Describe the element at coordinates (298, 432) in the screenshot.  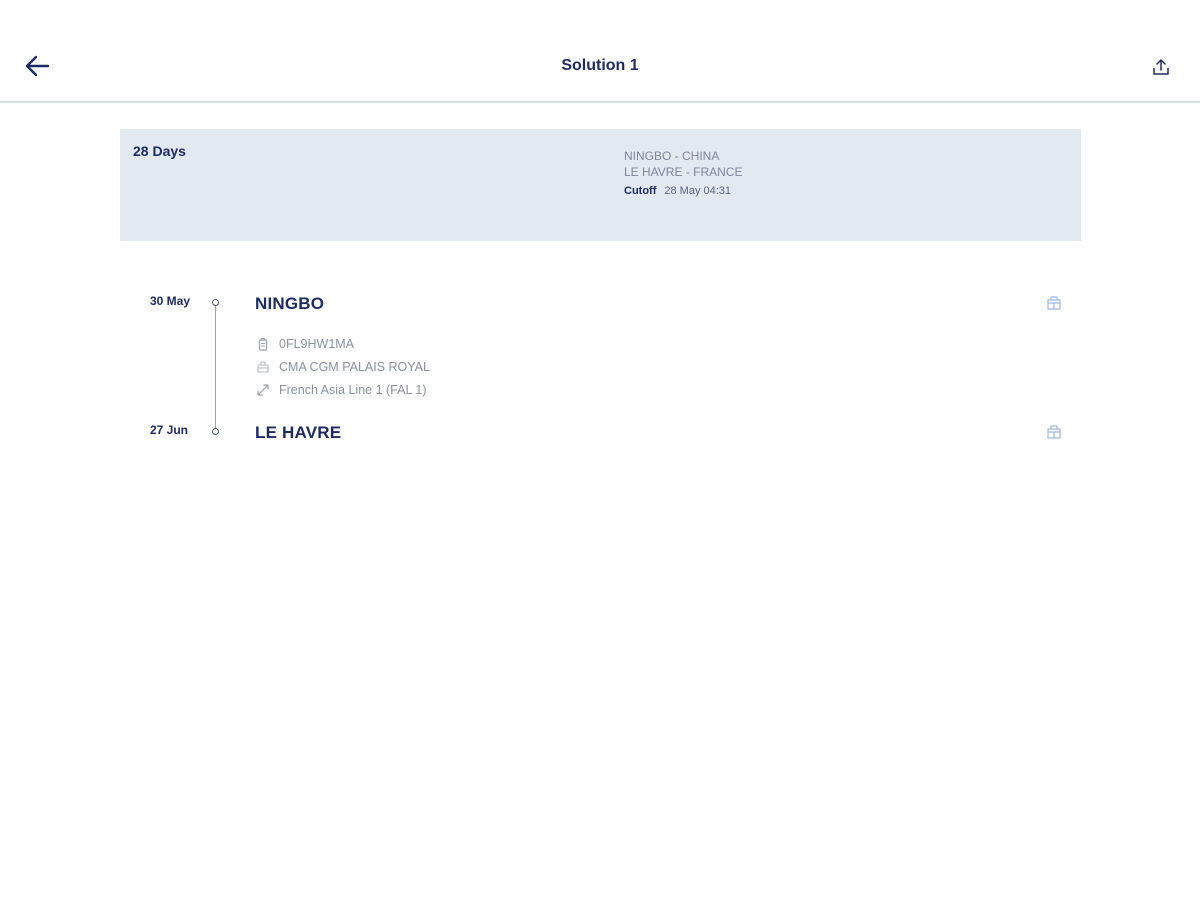
I see `arrival-port: LE HAVRE` at that location.